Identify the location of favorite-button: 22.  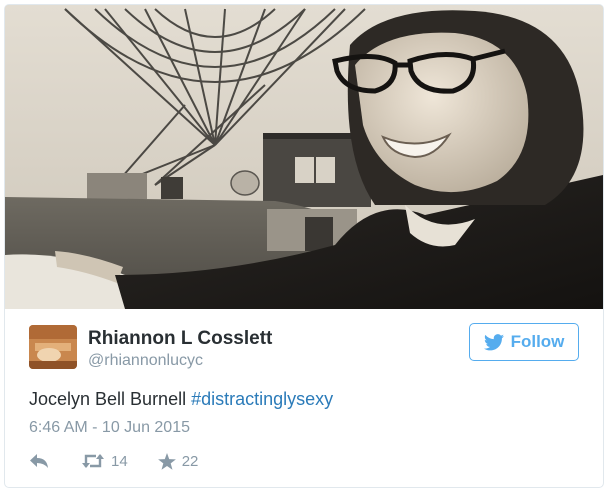
(178, 461).